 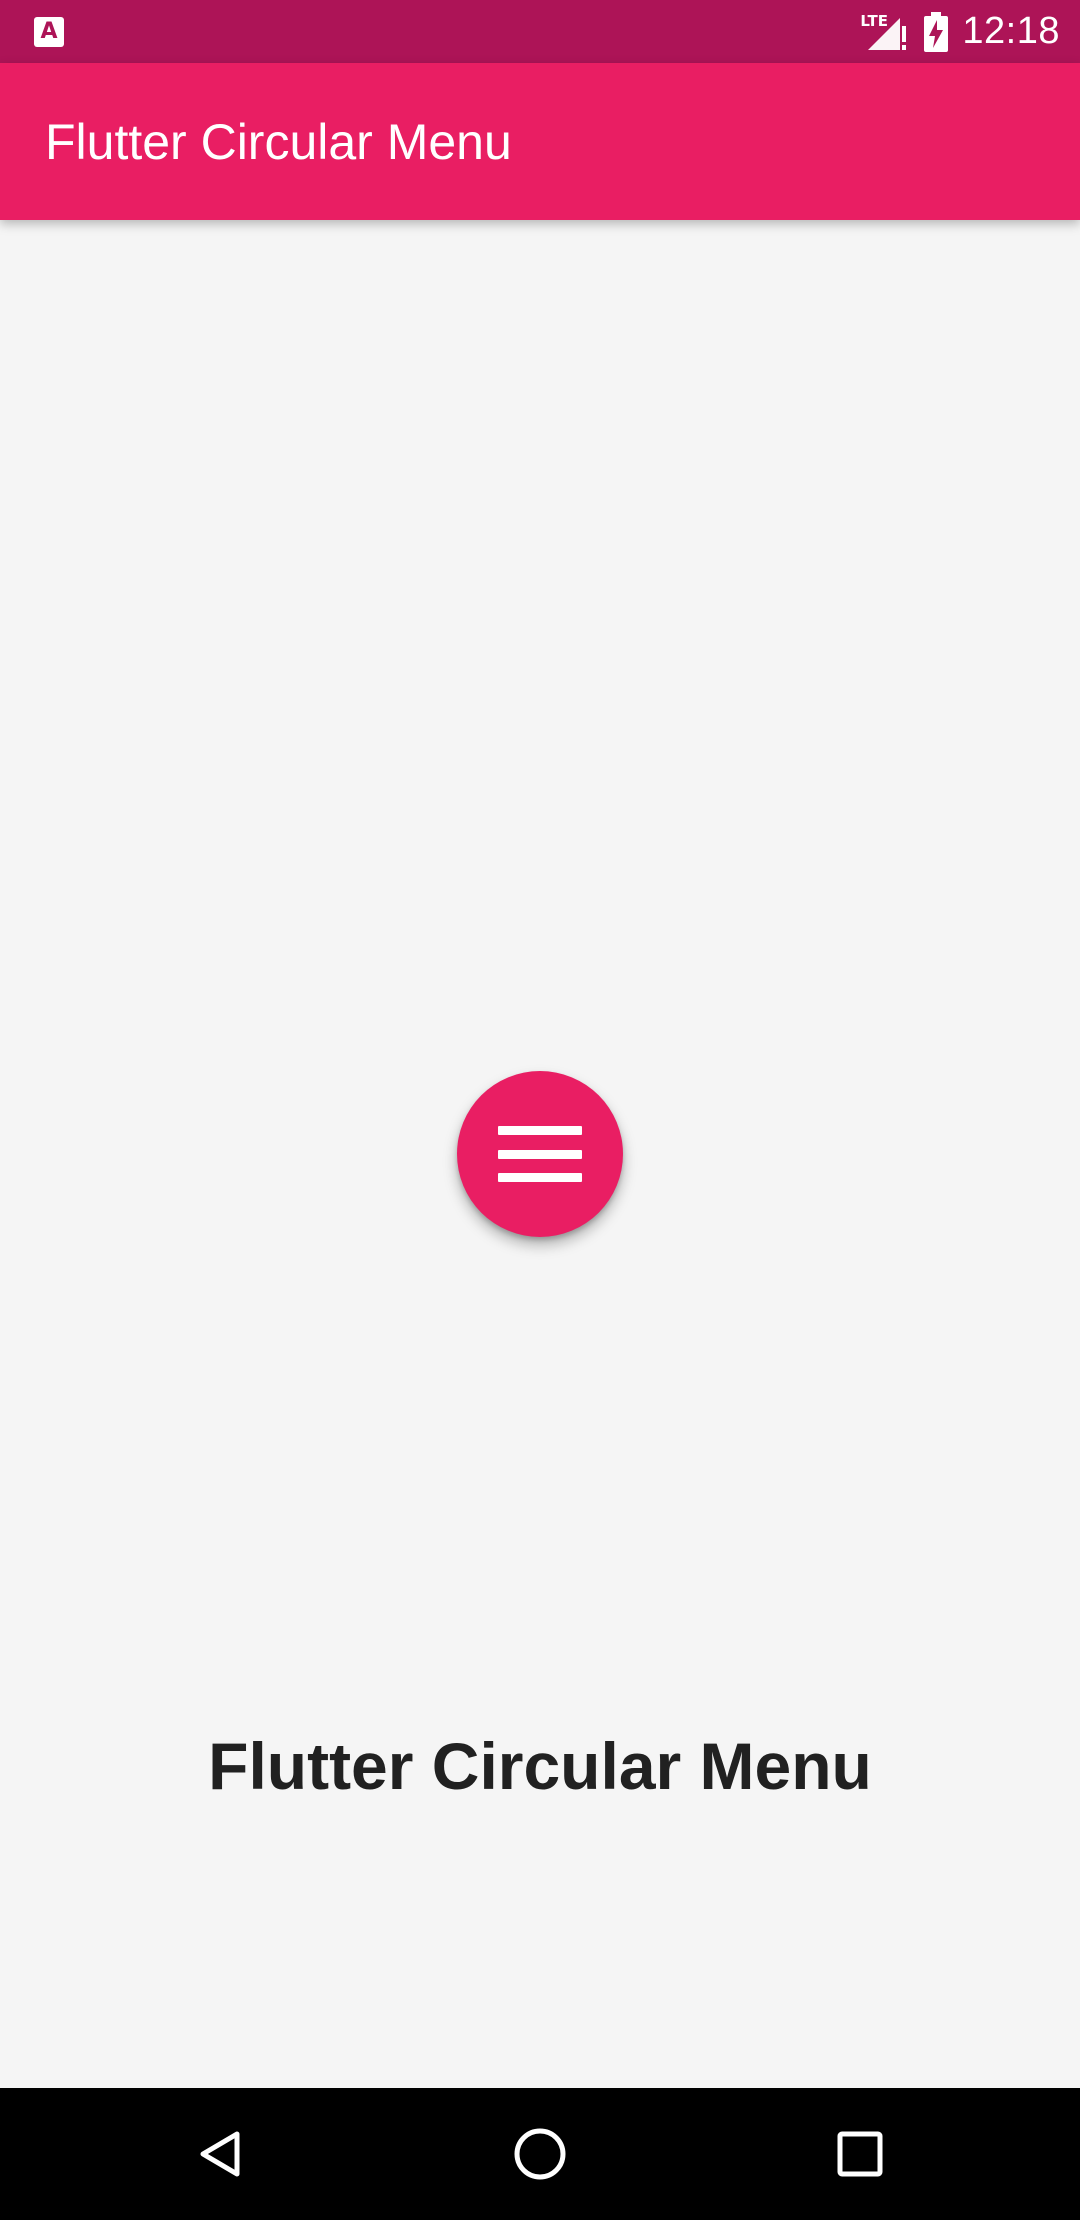 I want to click on status-time: 12:18, so click(x=1011, y=31).